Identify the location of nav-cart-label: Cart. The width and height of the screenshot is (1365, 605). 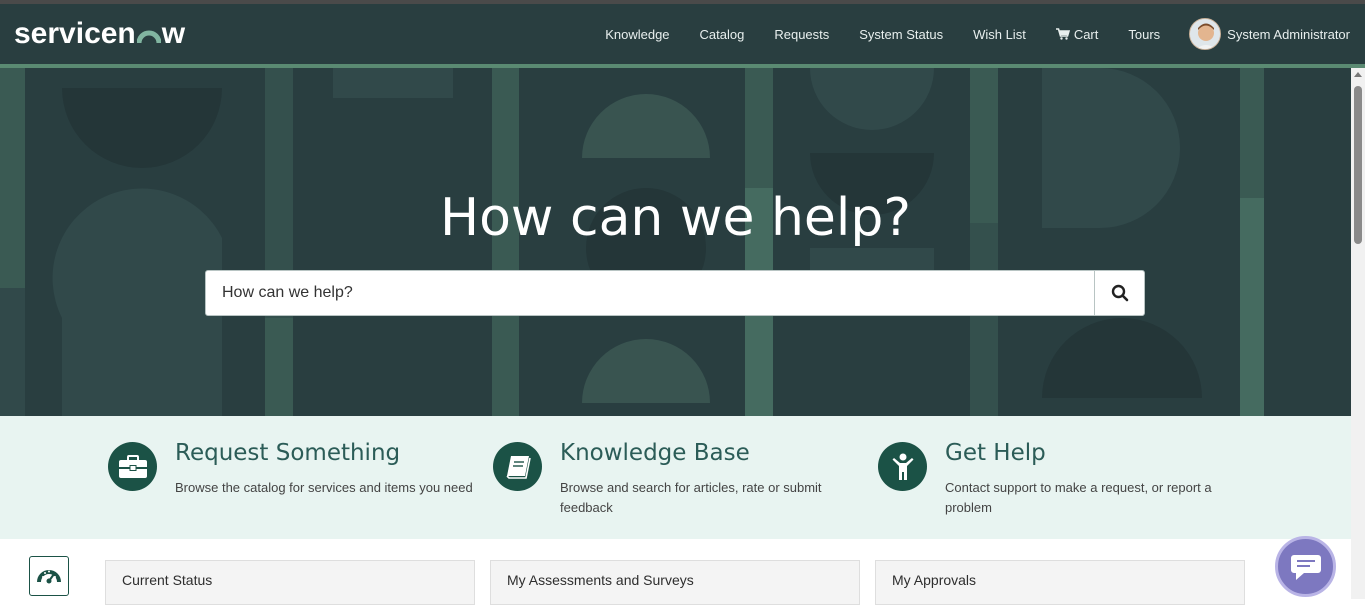
(1086, 34).